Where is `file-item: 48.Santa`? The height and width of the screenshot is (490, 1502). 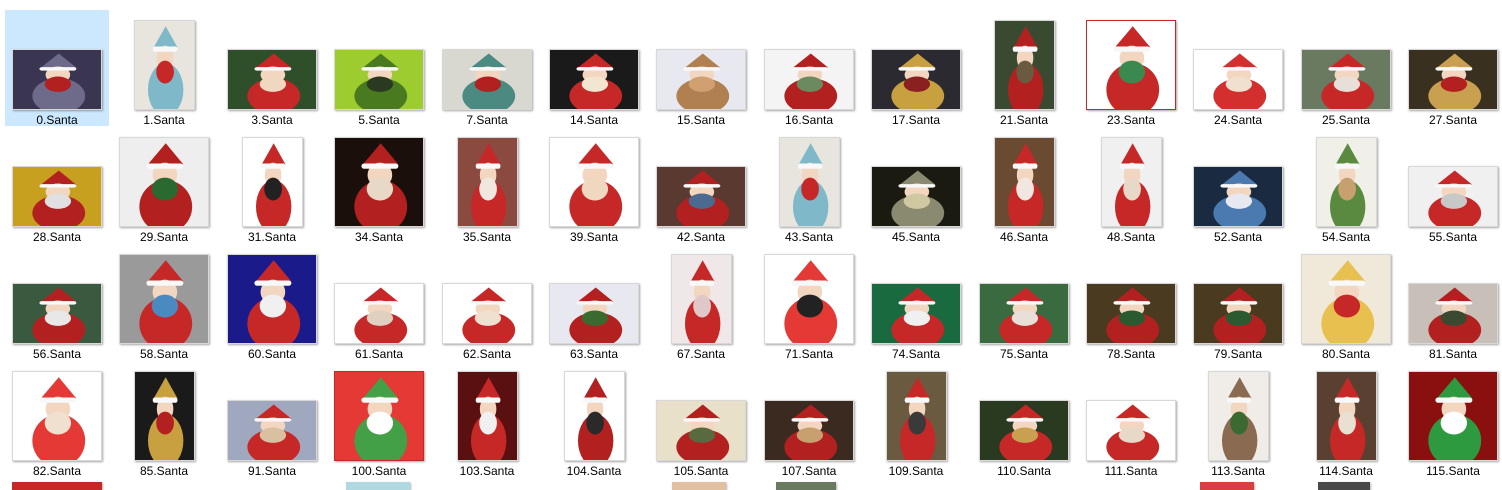
file-item: 48.Santa is located at coordinates (1131, 185).